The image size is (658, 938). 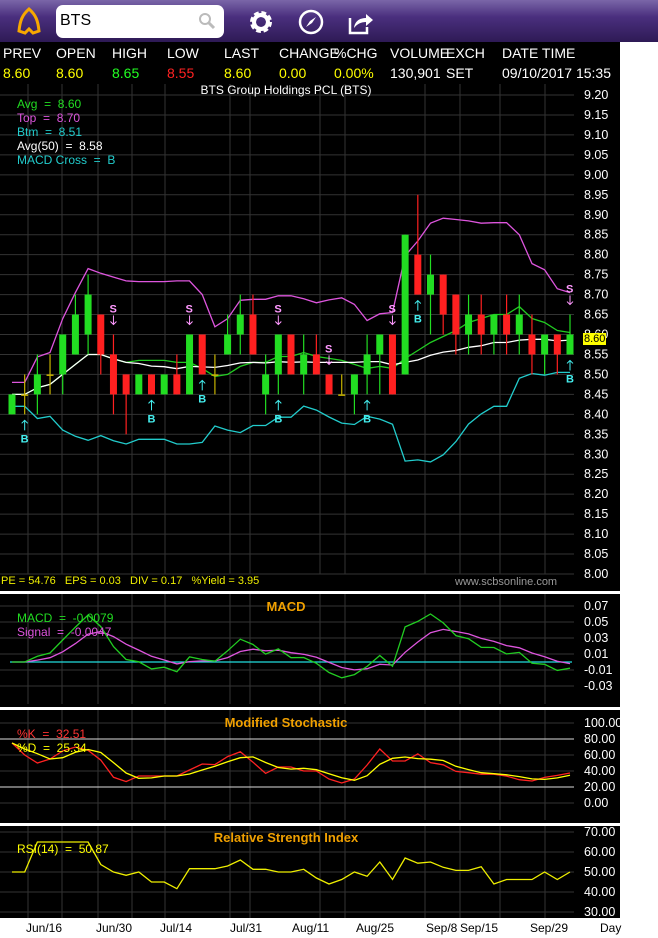 What do you see at coordinates (44, 928) in the screenshot?
I see `date-label: Jun/16` at bounding box center [44, 928].